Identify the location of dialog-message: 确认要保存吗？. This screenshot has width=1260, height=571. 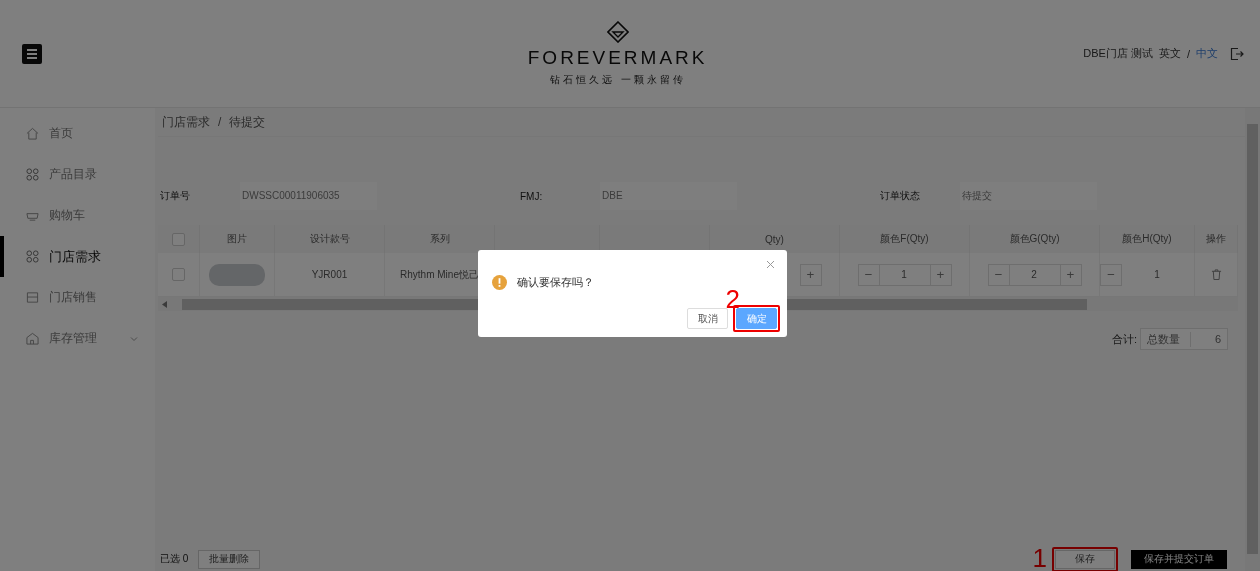
(555, 282).